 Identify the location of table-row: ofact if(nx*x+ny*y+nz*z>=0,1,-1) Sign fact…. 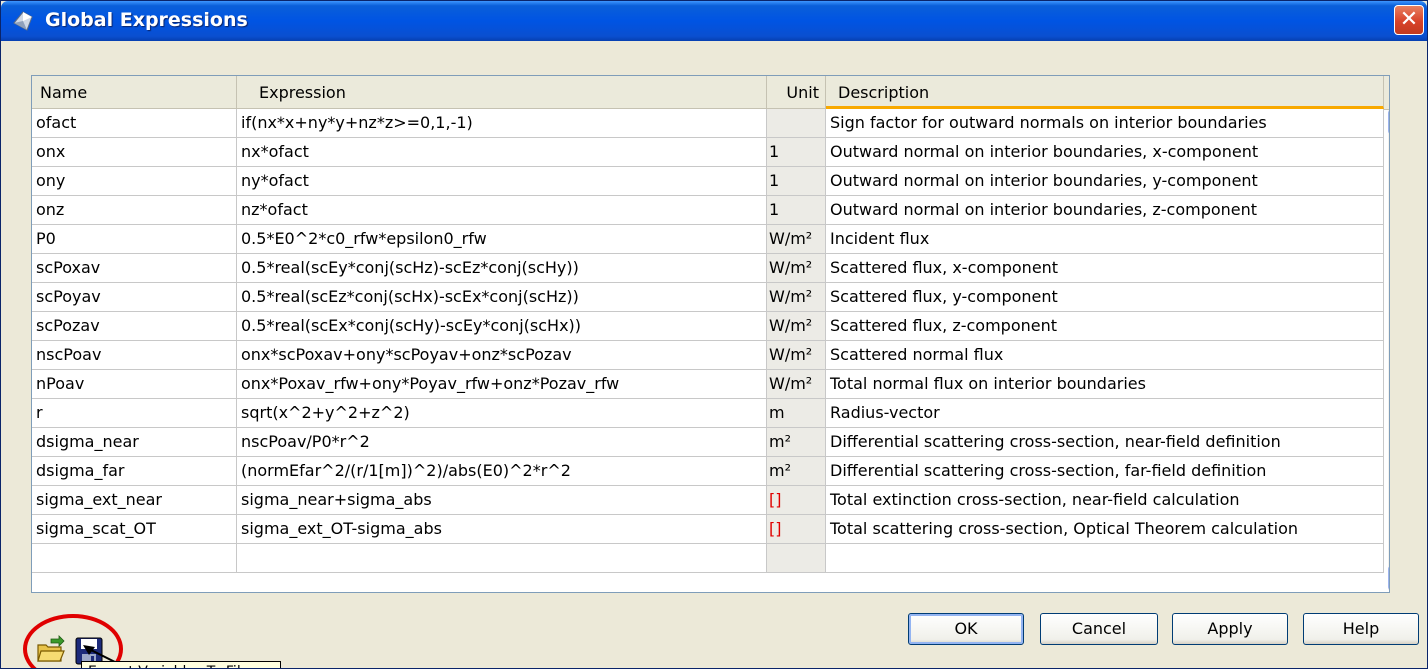
(708, 123).